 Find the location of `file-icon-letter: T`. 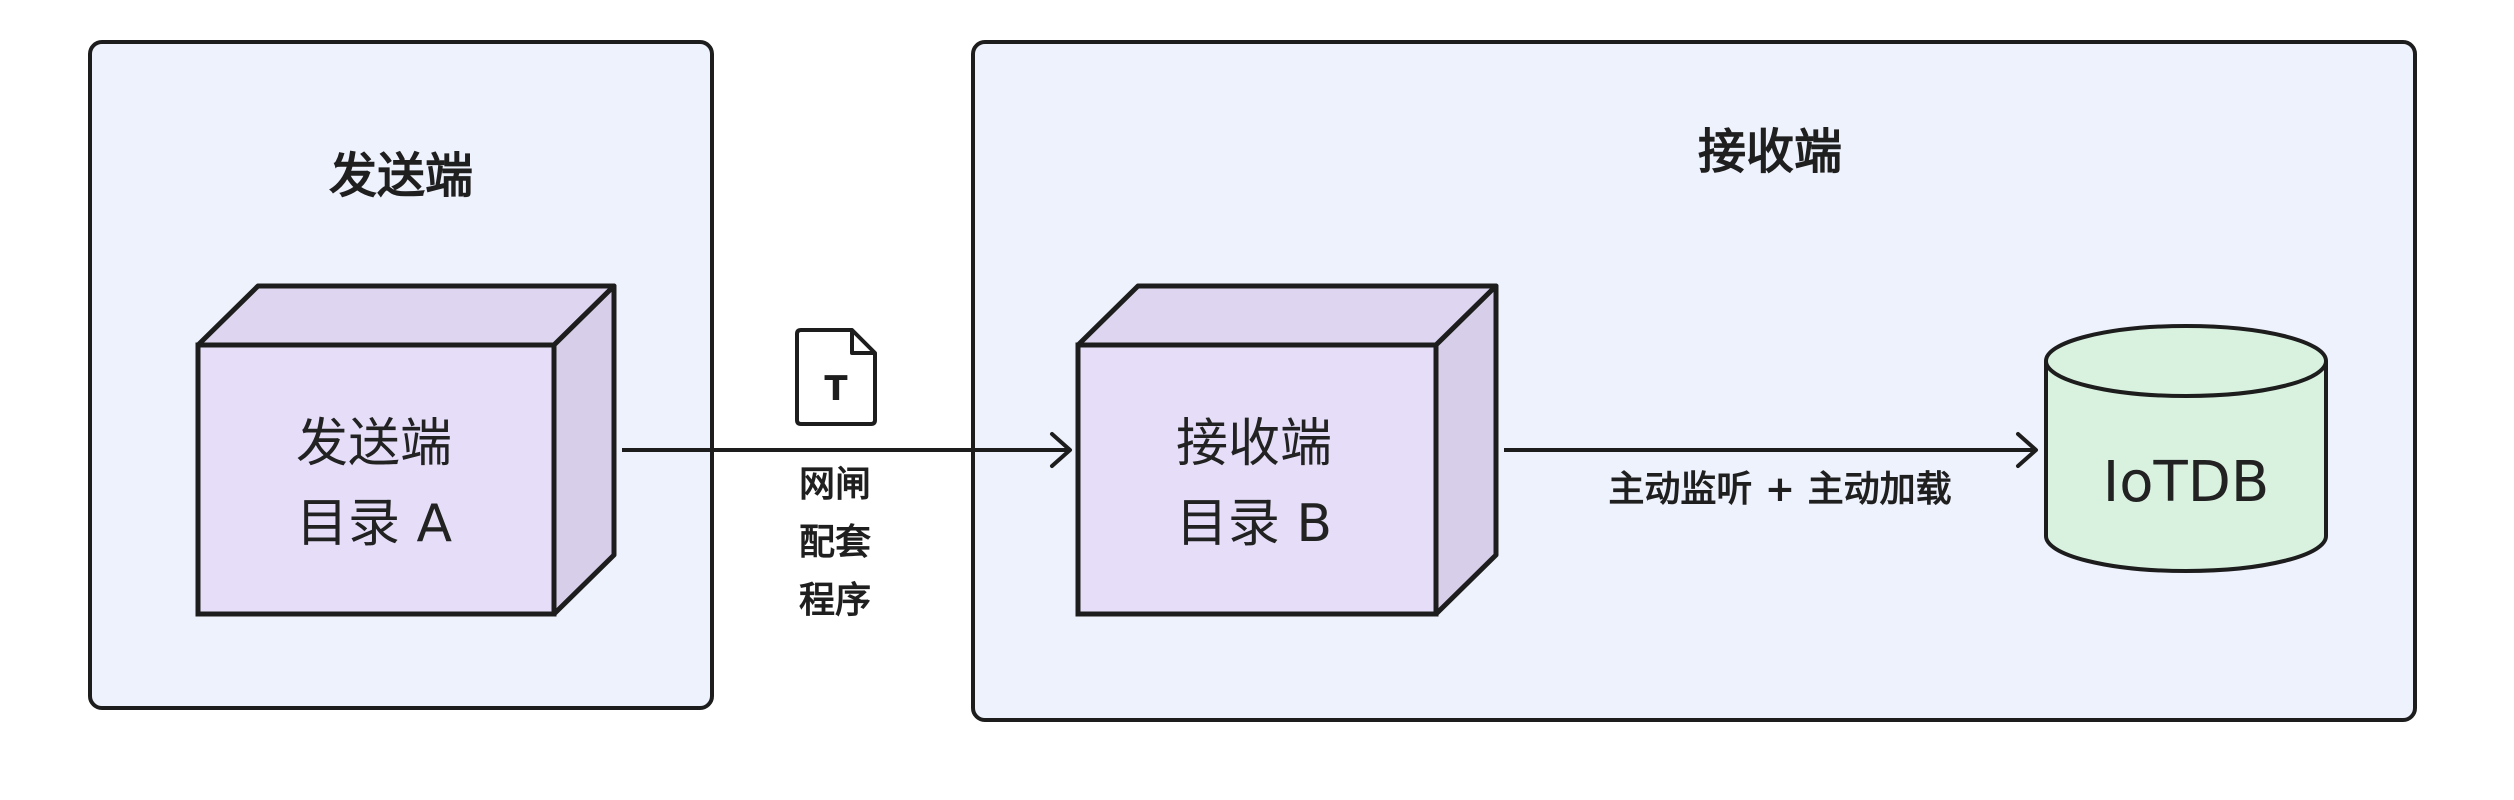

file-icon-letter: T is located at coordinates (836, 389).